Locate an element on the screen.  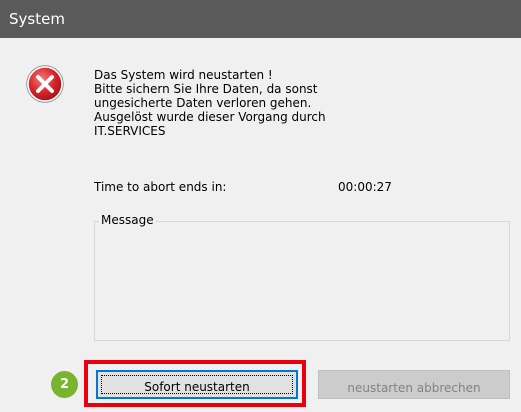
timer-label: Time to abort ends in: is located at coordinates (160, 187).